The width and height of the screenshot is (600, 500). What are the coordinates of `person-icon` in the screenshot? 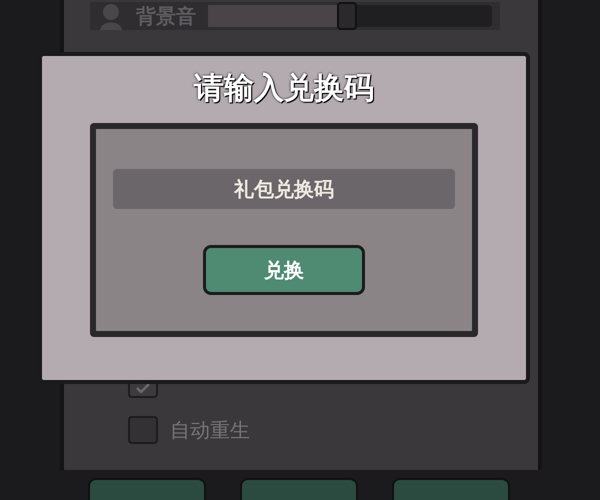 It's located at (111, 16).